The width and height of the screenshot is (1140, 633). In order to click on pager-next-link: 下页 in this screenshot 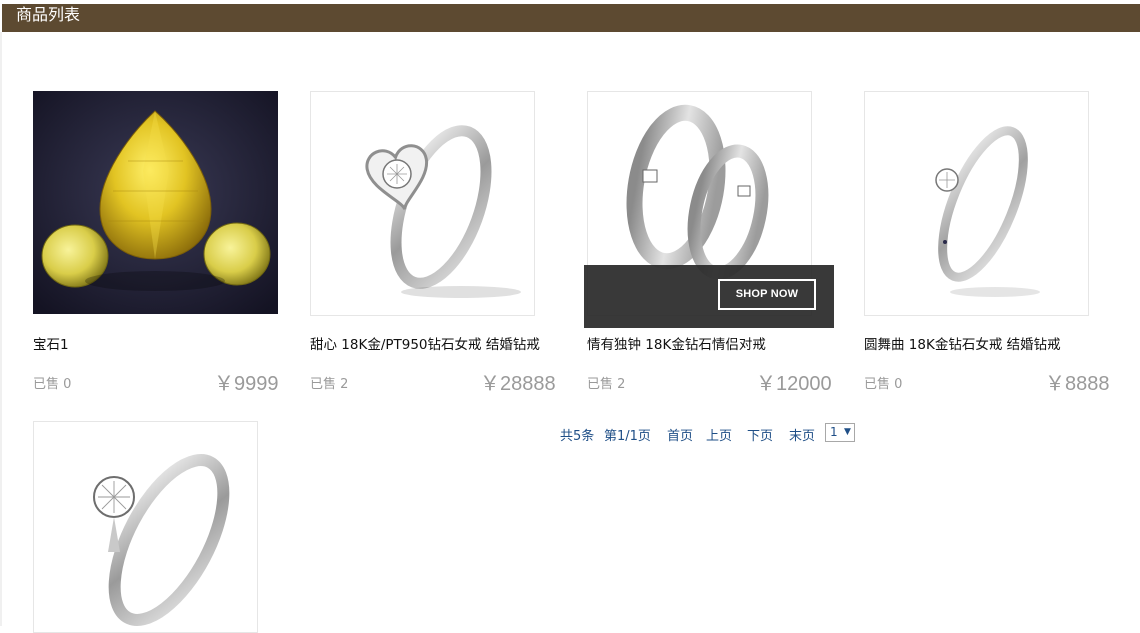, I will do `click(760, 434)`.